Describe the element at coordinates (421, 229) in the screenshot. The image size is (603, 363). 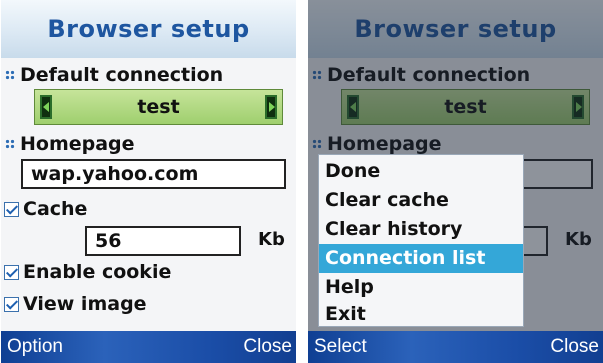
I see `menu-item-clear-history: Clear history` at that location.